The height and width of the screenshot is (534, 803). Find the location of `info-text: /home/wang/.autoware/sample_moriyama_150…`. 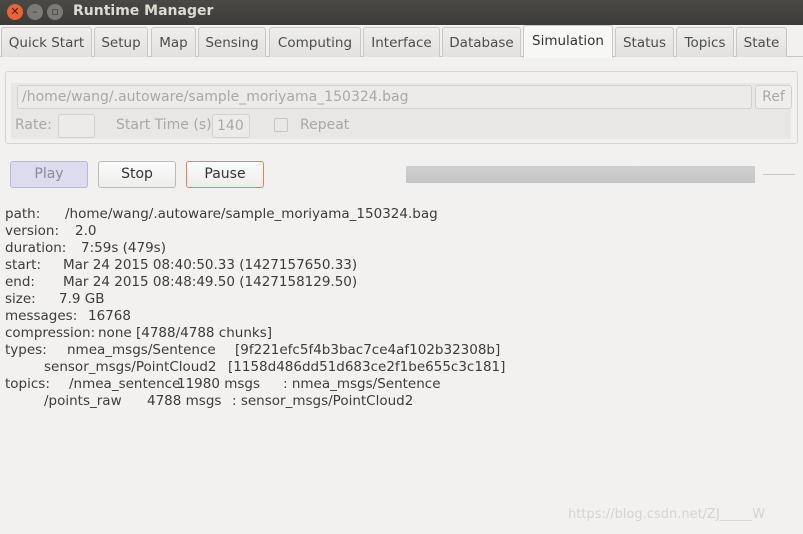

info-text: /home/wang/.autoware/sample_moriyama_150… is located at coordinates (251, 214).